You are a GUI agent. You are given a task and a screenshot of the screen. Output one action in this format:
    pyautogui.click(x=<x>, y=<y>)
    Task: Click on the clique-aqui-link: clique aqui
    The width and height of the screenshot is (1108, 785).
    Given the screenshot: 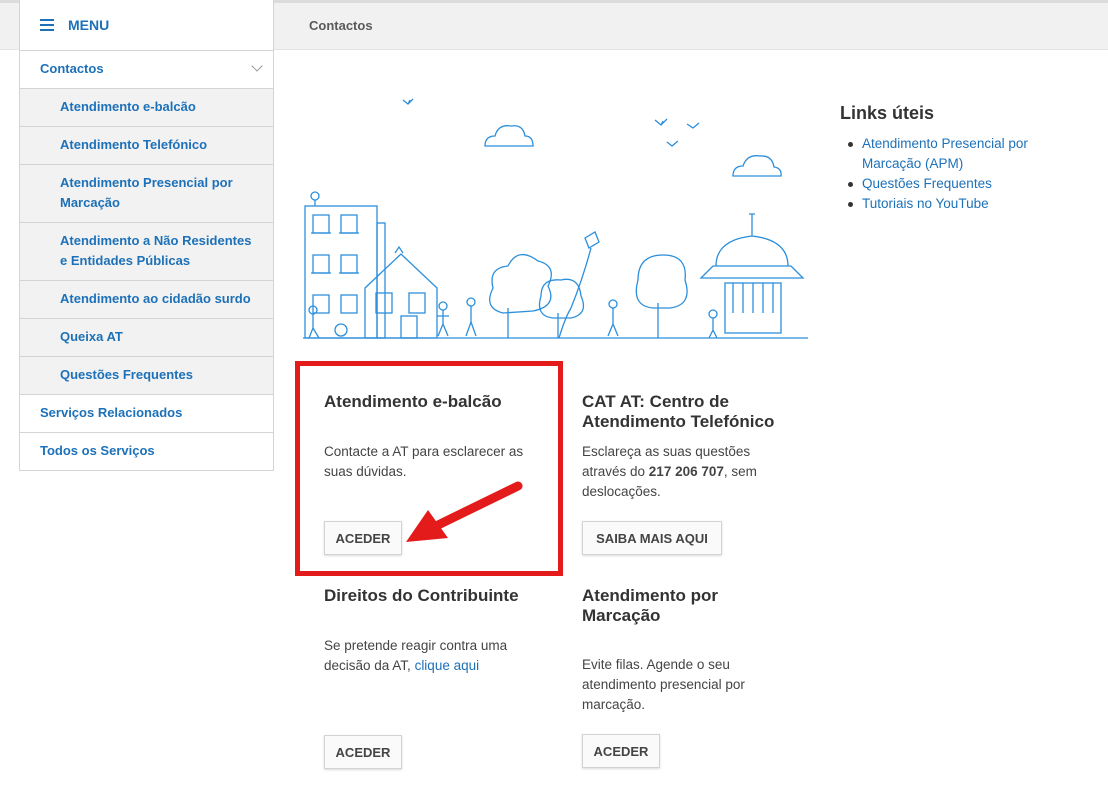 What is the action you would take?
    pyautogui.click(x=447, y=665)
    